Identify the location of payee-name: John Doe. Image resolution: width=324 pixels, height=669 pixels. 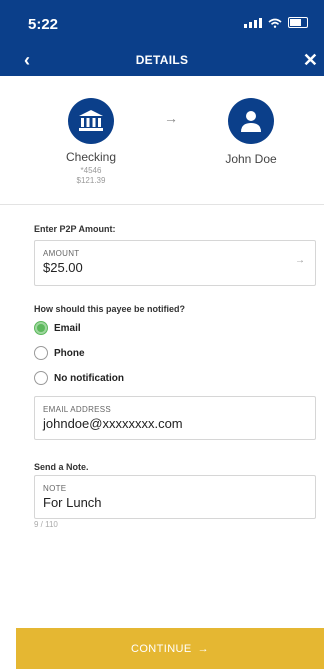
(251, 159).